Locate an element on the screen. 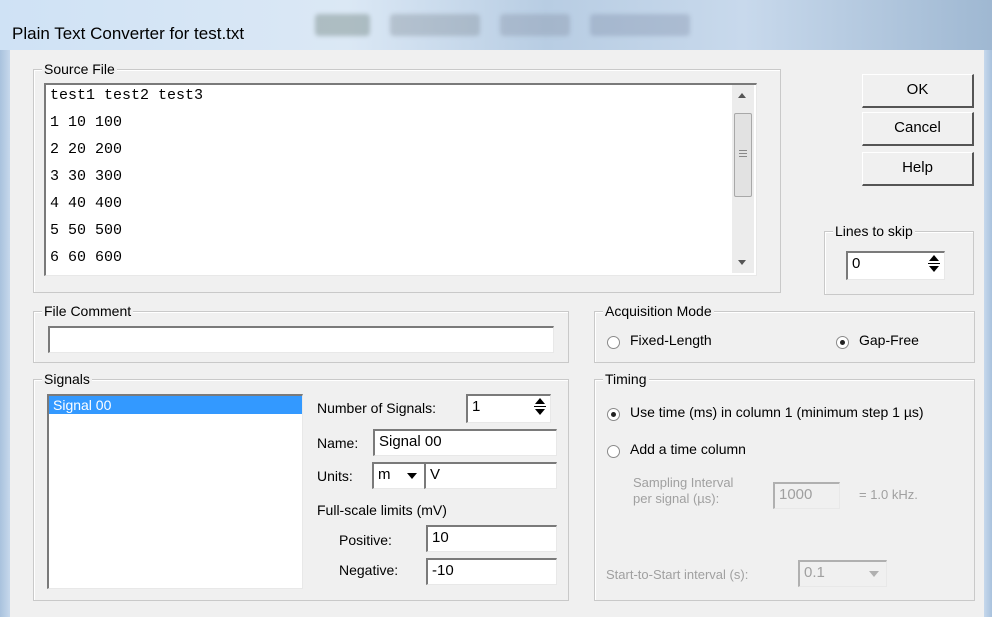 The height and width of the screenshot is (617, 992). sampling-interval-input: 1000 is located at coordinates (806, 495).